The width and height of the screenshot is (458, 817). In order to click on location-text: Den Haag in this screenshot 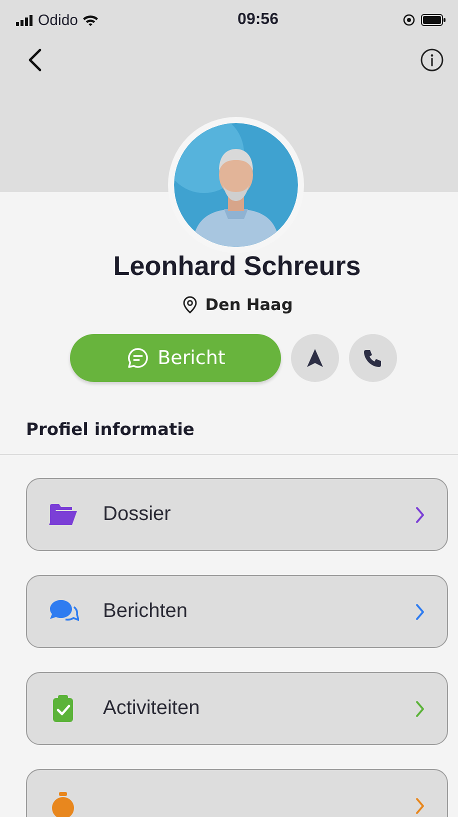, I will do `click(249, 304)`.